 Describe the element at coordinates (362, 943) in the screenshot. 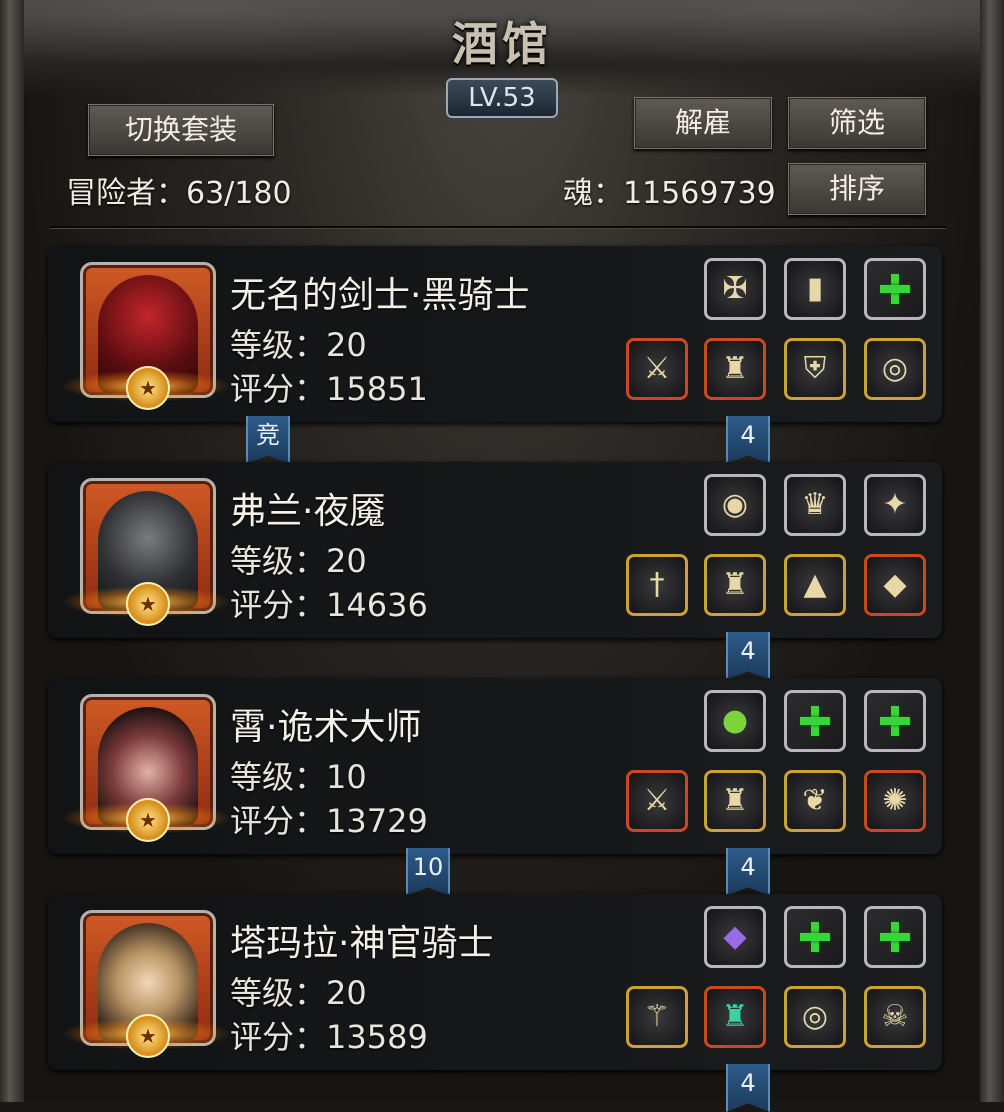

I see `hero-name: 塔玛拉·神官骑士` at that location.